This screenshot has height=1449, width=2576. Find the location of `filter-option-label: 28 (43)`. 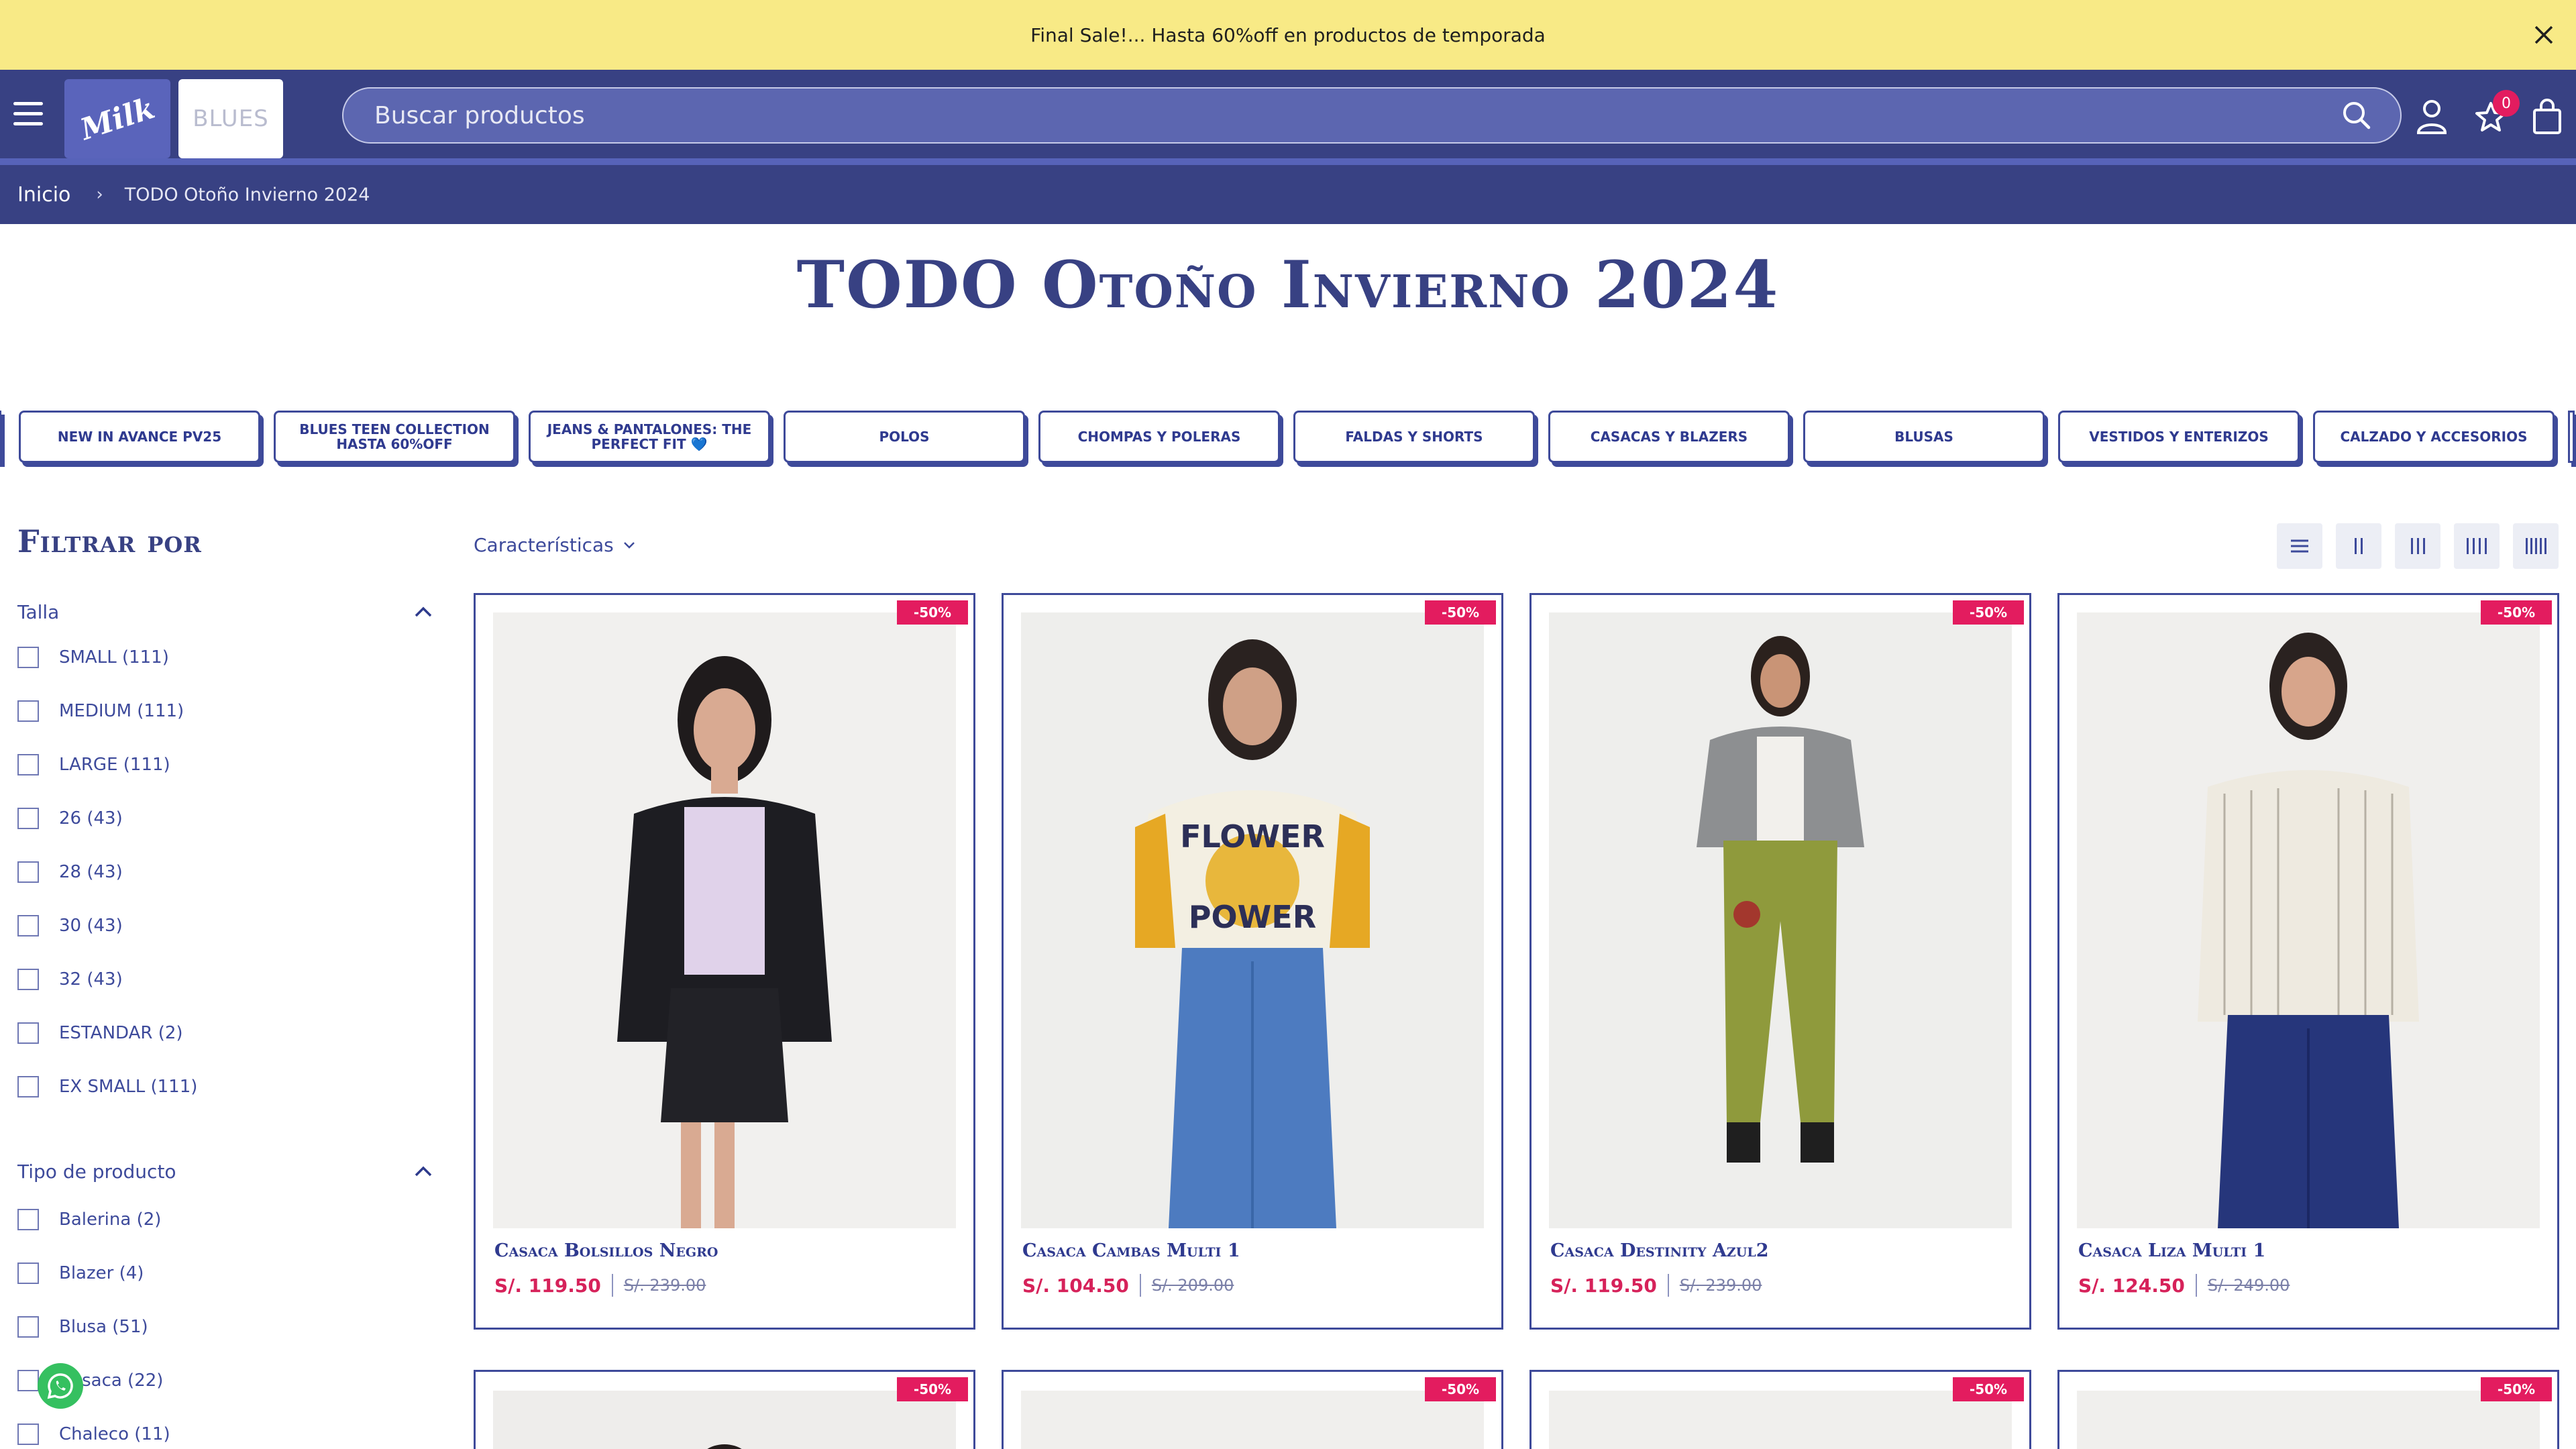

filter-option-label: 28 (43) is located at coordinates (91, 872).